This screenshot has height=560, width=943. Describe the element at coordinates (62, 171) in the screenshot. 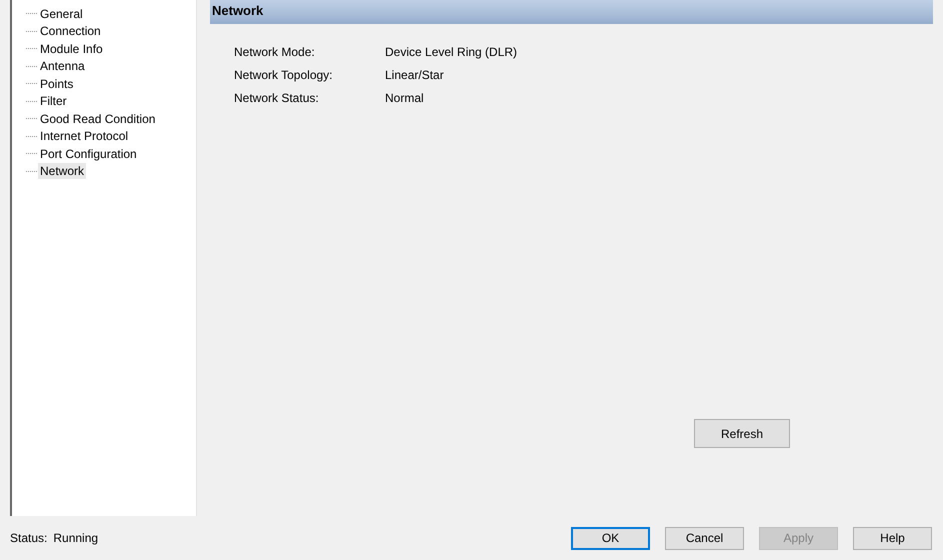

I see `tree-item: Network` at that location.